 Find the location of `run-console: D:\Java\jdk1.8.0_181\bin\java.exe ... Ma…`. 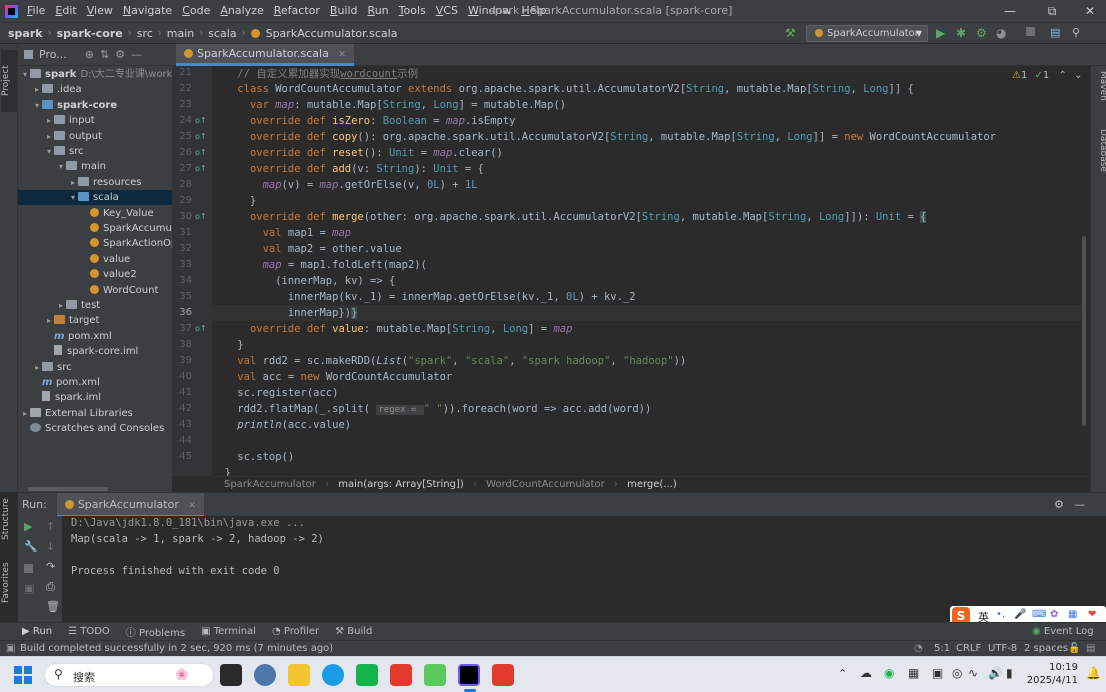

run-console: D:\Java\jdk1.8.0_181\bin\java.exe ... Ma… is located at coordinates (584, 569).